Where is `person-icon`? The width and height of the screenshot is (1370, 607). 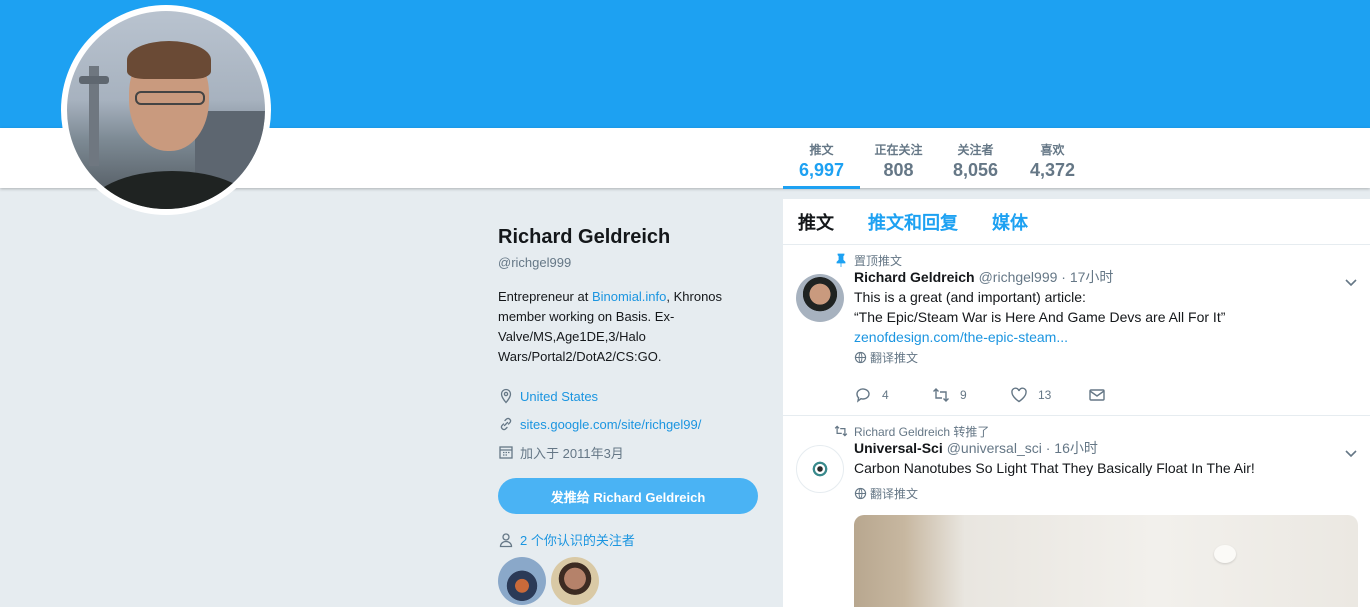 person-icon is located at coordinates (506, 539).